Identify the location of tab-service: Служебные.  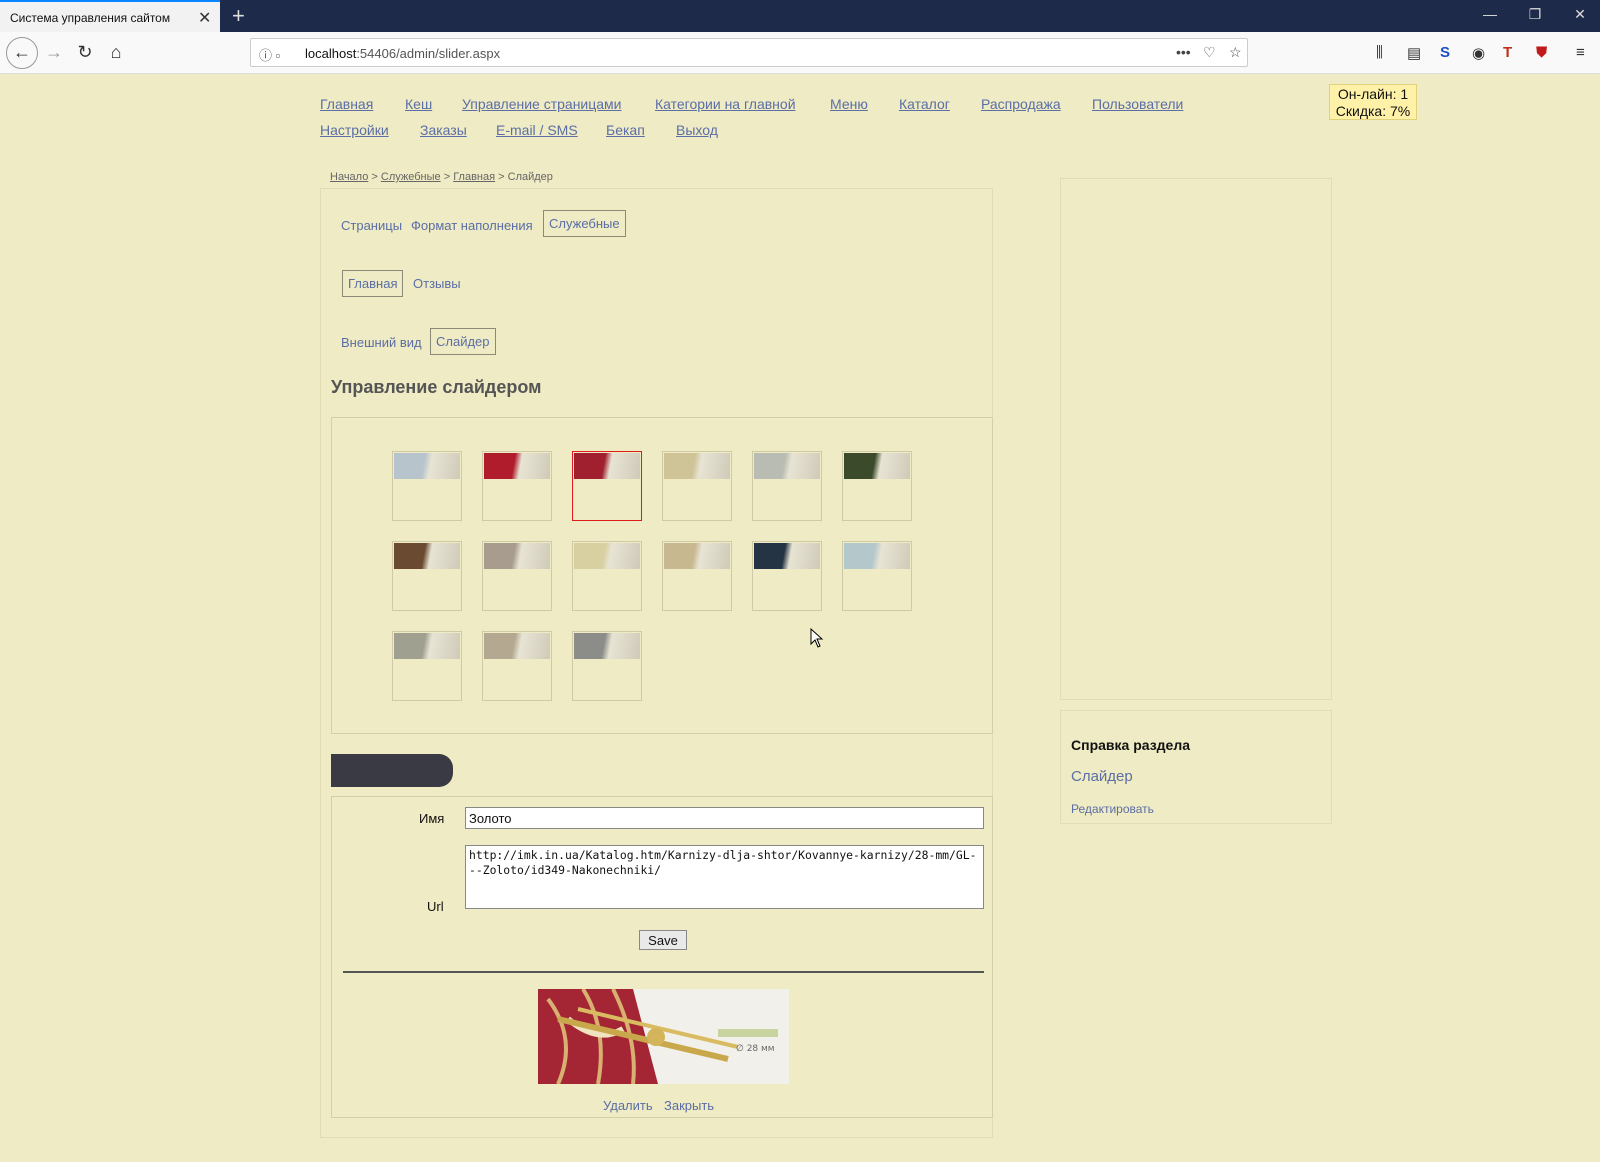
(584, 223).